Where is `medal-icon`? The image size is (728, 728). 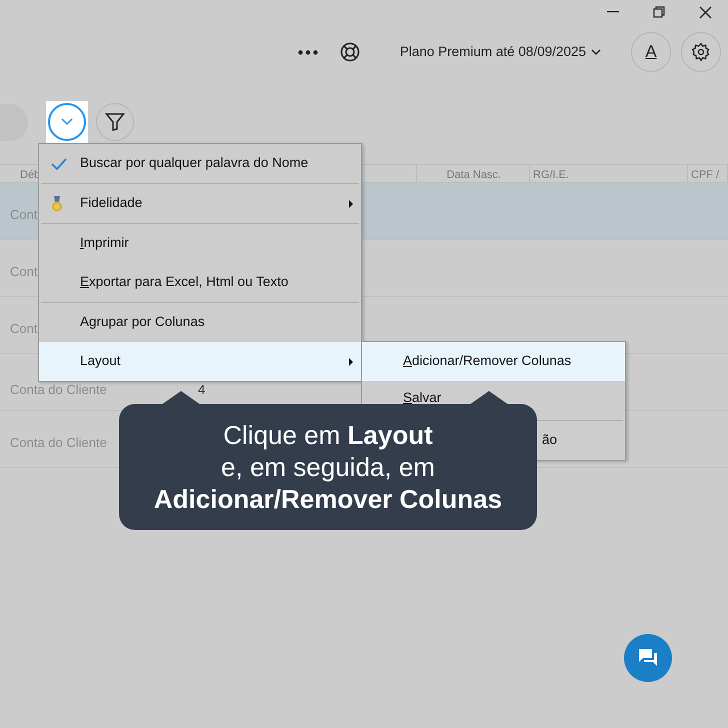 medal-icon is located at coordinates (57, 204).